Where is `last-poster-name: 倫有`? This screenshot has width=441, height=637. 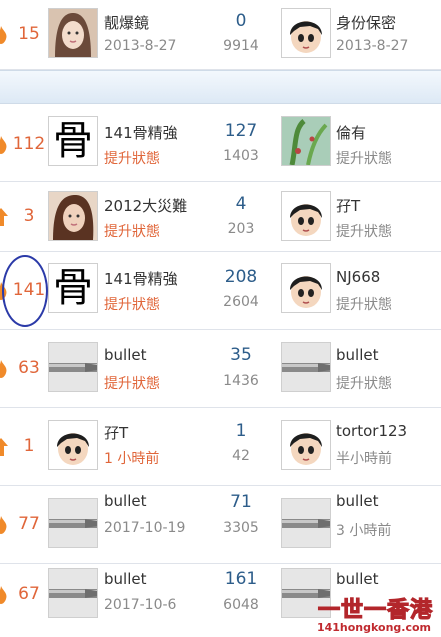
last-poster-name: 倫有 is located at coordinates (351, 132).